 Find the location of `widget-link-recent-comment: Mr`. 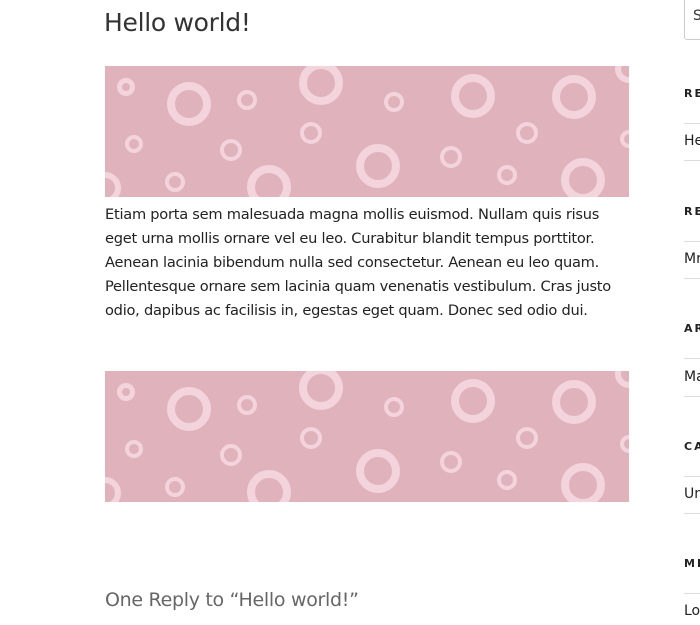

widget-link-recent-comment: Mr is located at coordinates (692, 259).